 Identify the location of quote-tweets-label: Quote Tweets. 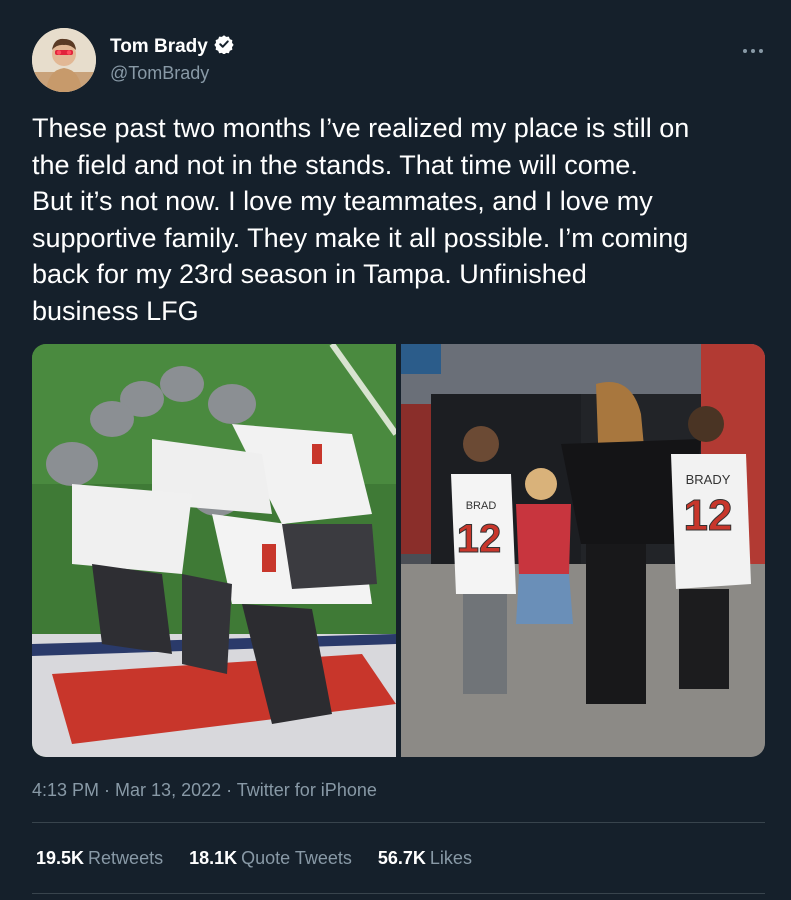
(296, 858).